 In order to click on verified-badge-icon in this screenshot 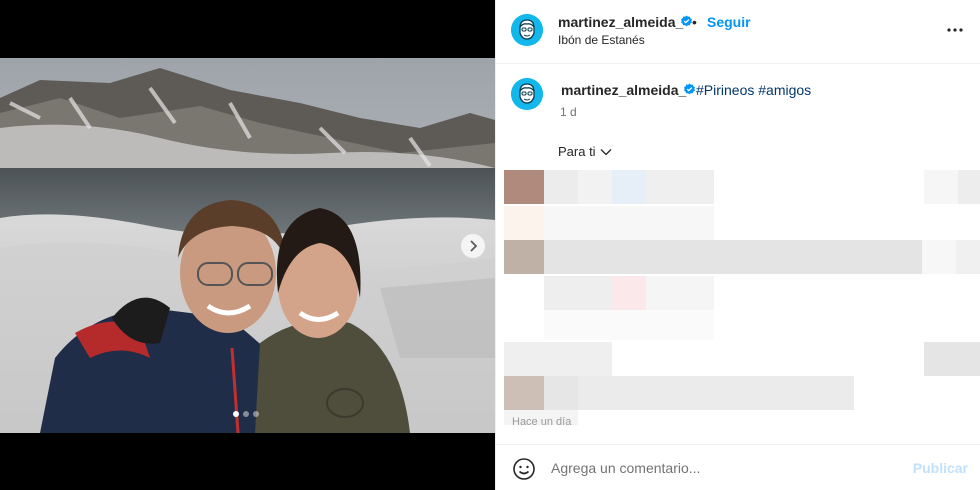, I will do `click(689, 89)`.